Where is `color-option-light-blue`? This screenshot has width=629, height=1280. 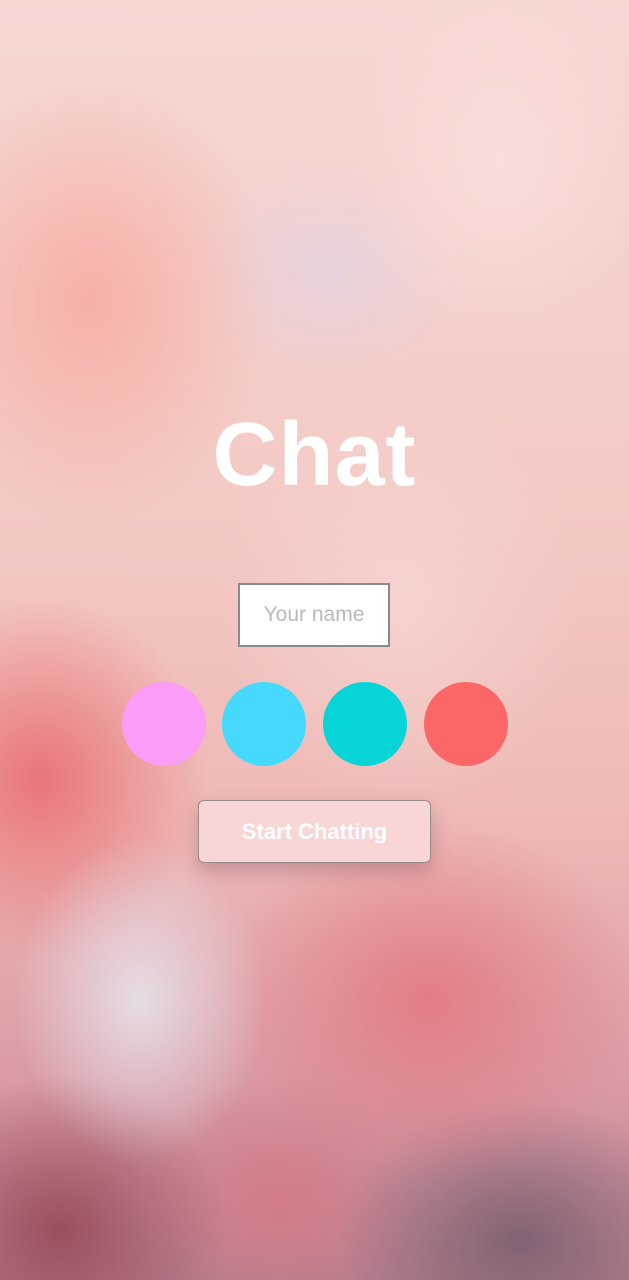 color-option-light-blue is located at coordinates (264, 724).